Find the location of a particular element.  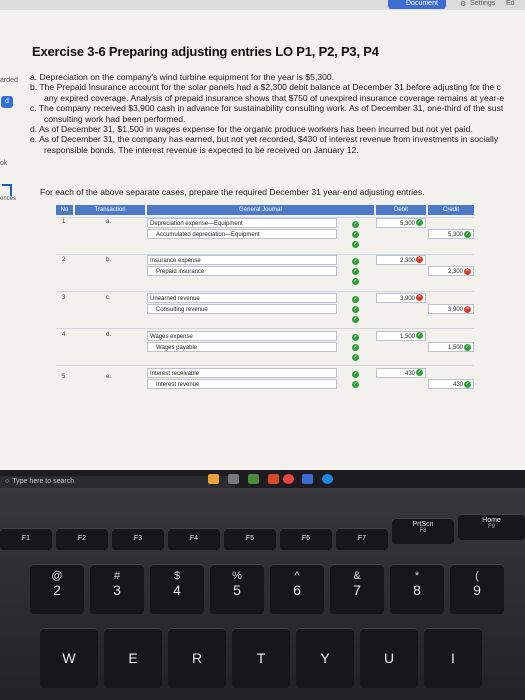

line-c-cont: consulting work had been performed. is located at coordinates (115, 118).